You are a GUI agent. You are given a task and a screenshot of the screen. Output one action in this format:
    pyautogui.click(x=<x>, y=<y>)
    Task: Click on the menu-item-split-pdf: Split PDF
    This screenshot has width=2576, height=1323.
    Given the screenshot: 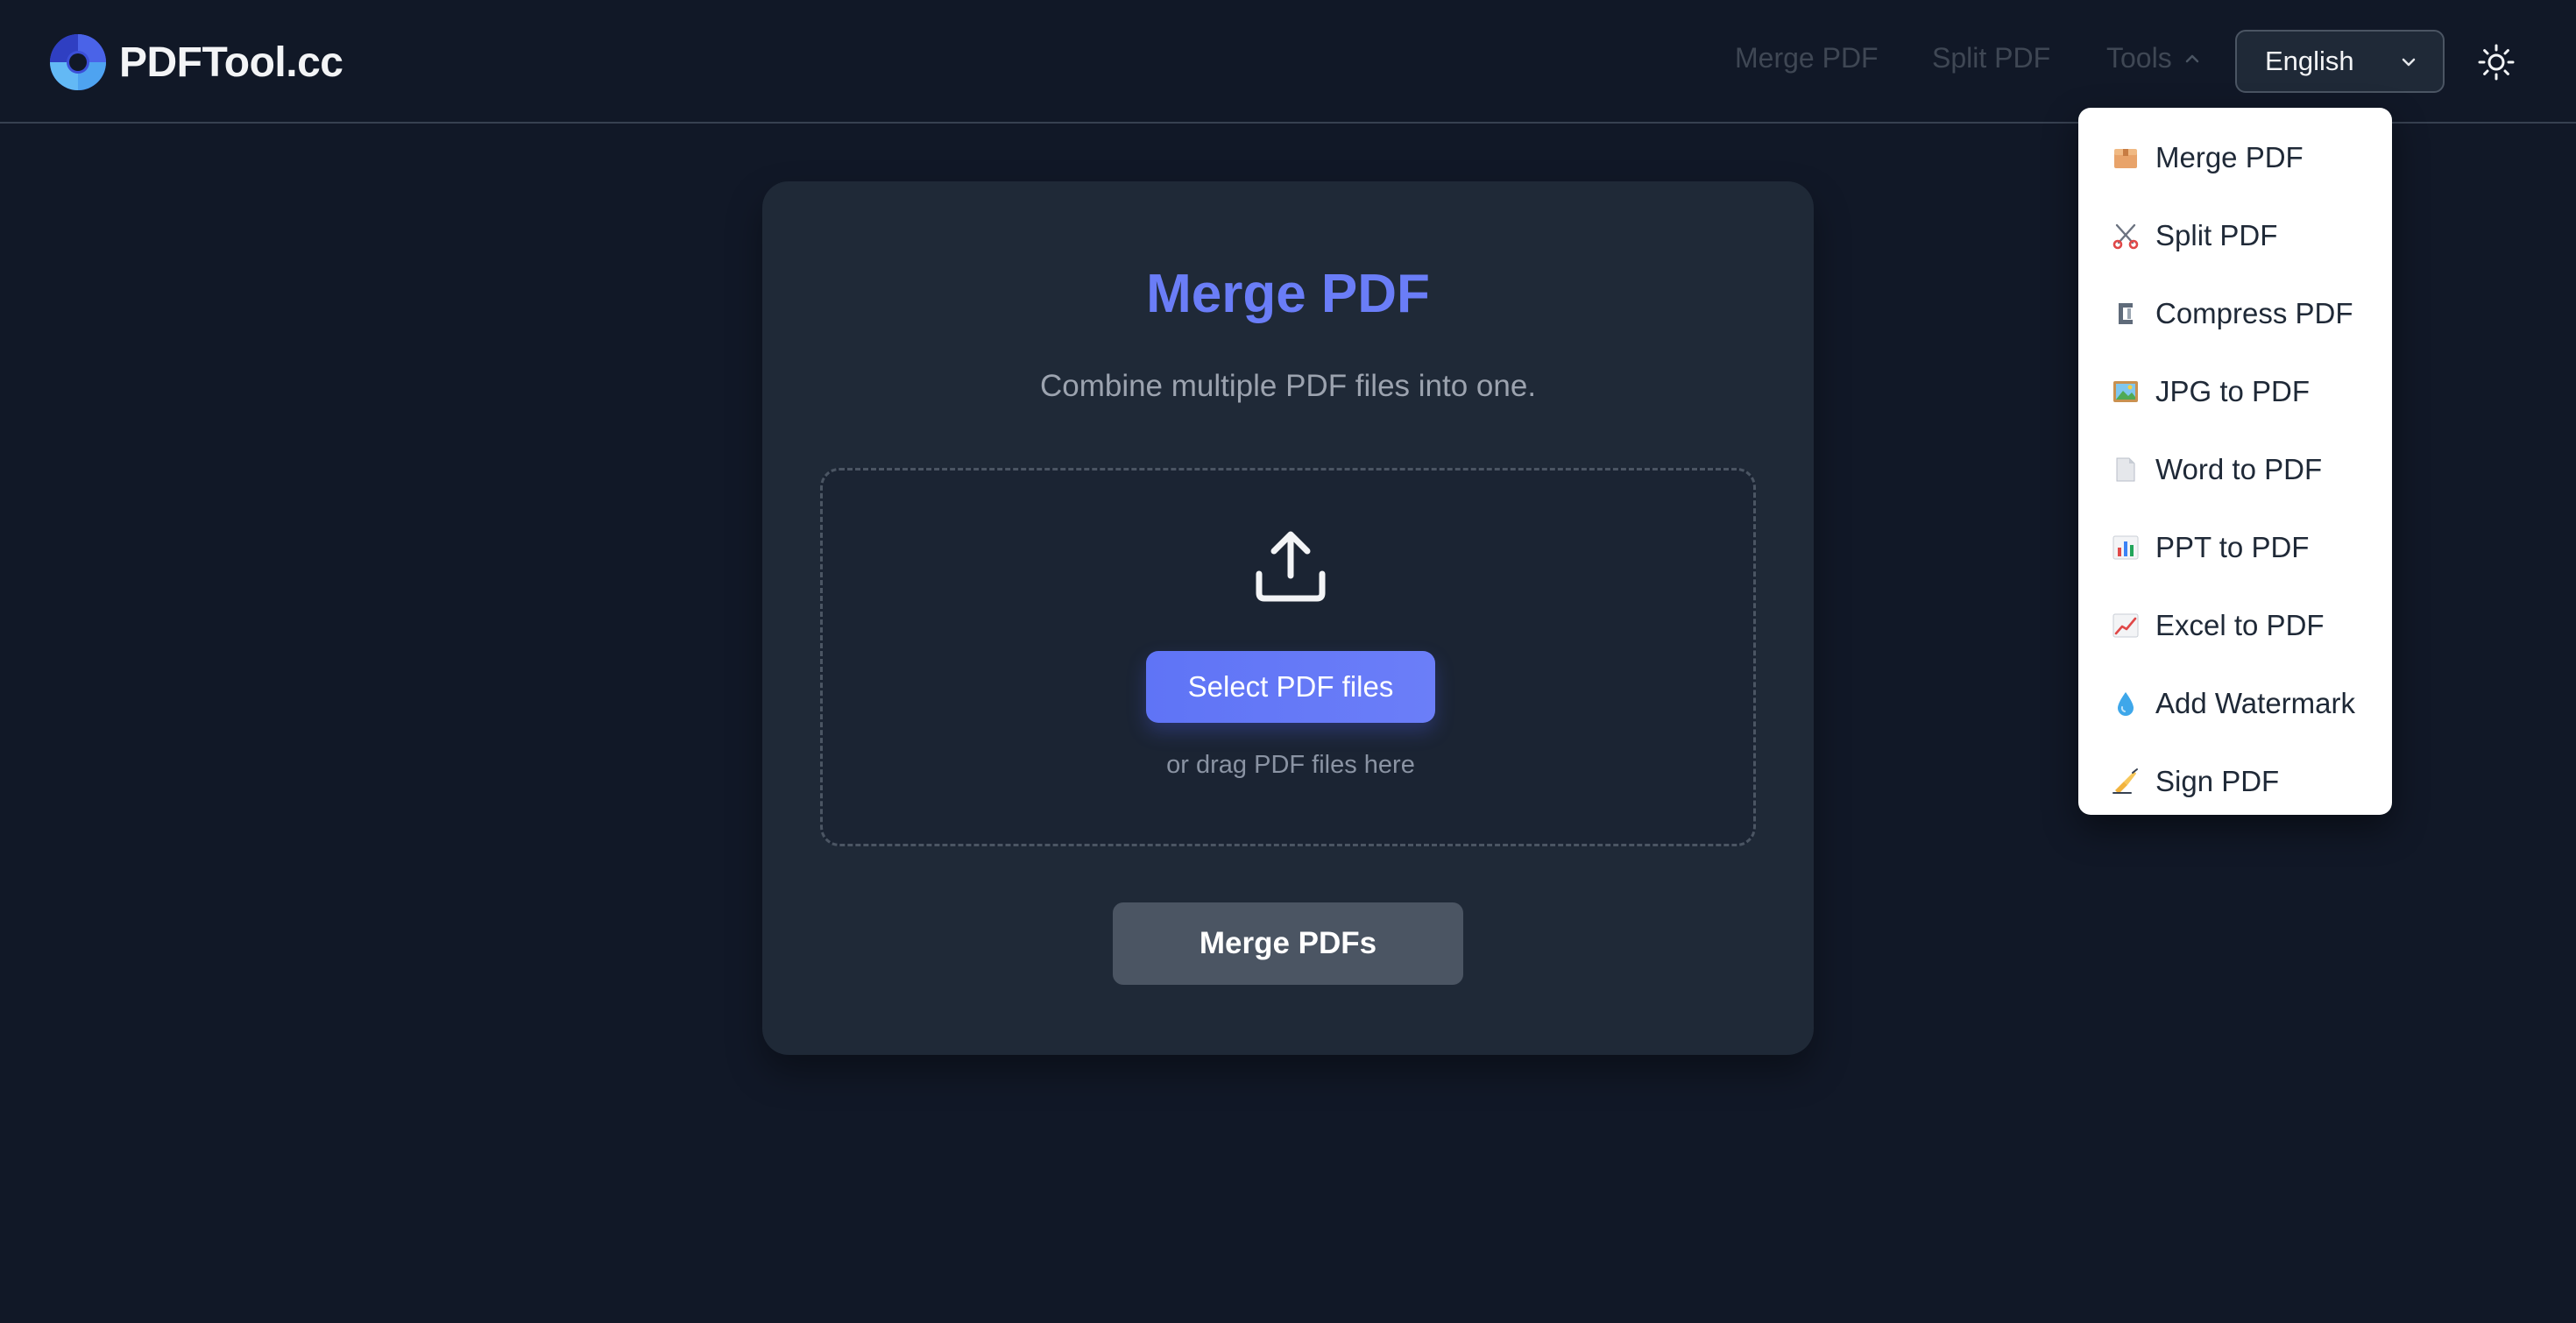 What is the action you would take?
    pyautogui.click(x=2235, y=235)
    